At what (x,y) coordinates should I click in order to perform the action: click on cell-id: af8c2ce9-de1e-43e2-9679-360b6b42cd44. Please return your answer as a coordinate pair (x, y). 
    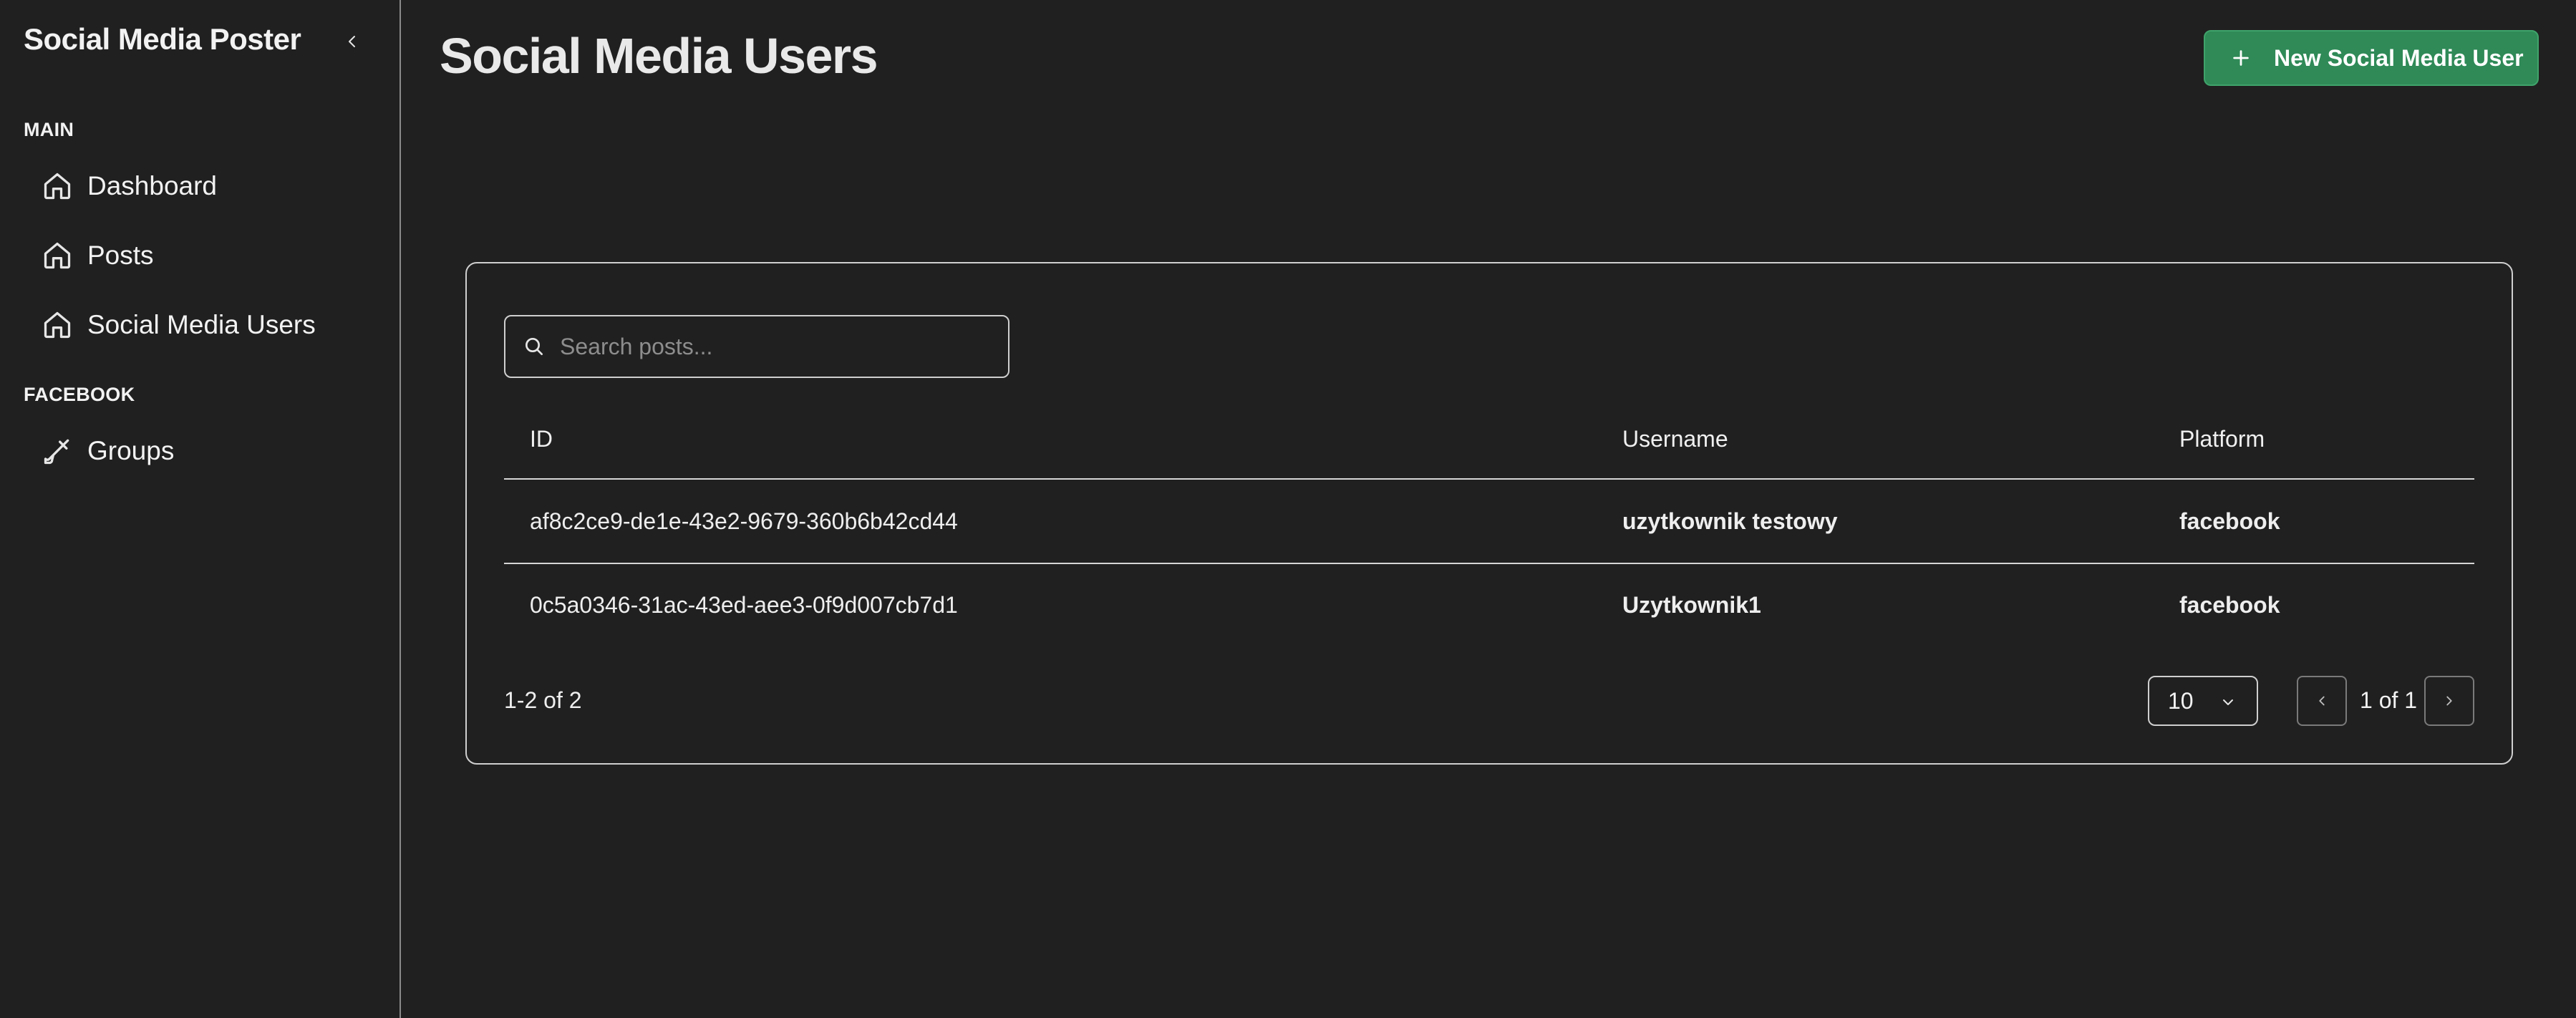
    Looking at the image, I should click on (744, 521).